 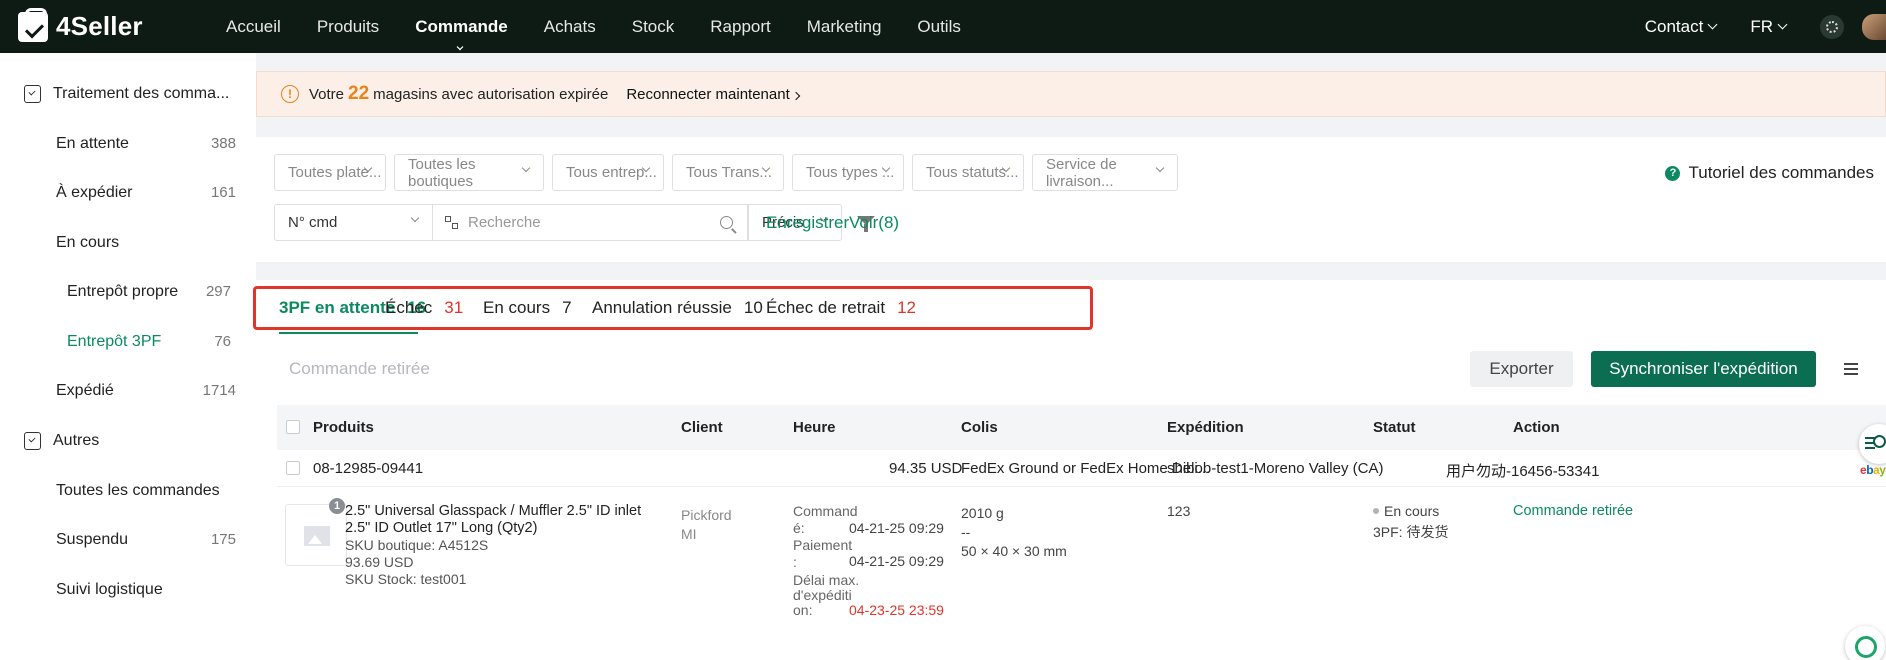 I want to click on top-right-controls: Contact FR, so click(x=1765, y=26).